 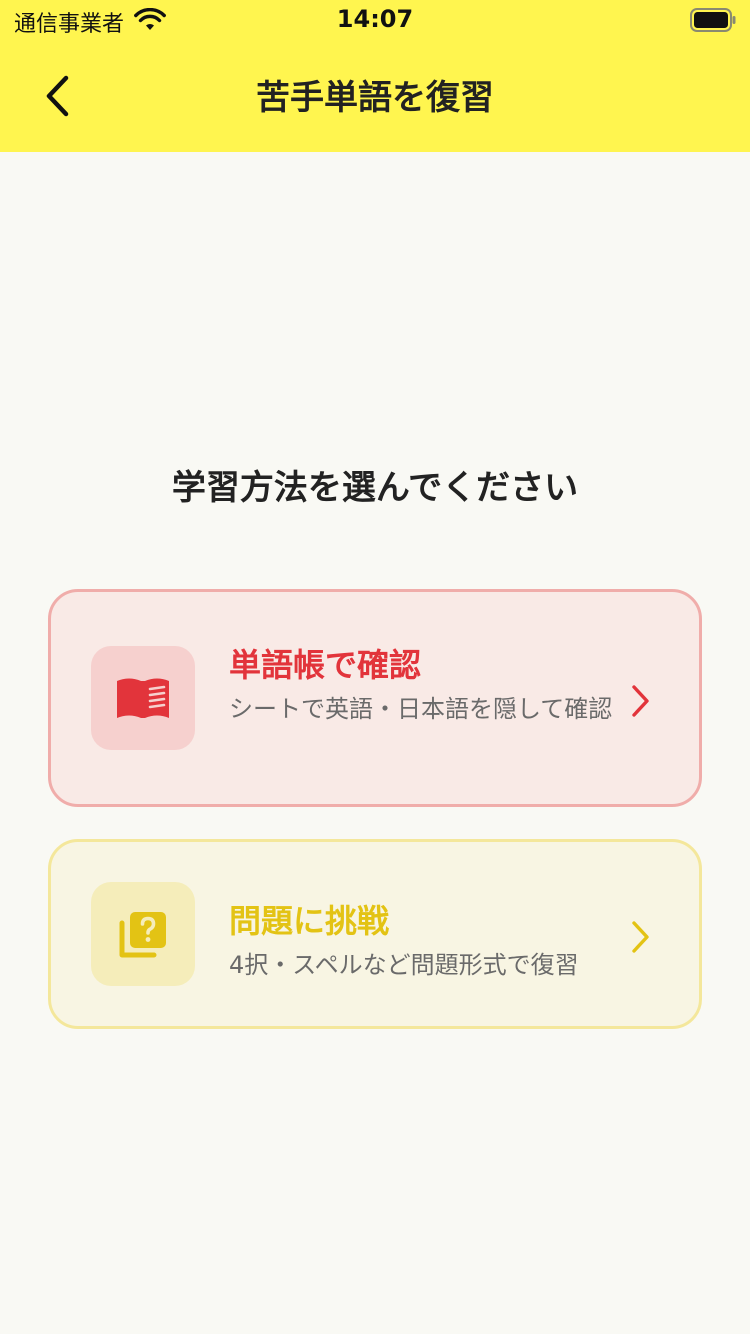 I want to click on flashcard-icon-tile, so click(x=143, y=698).